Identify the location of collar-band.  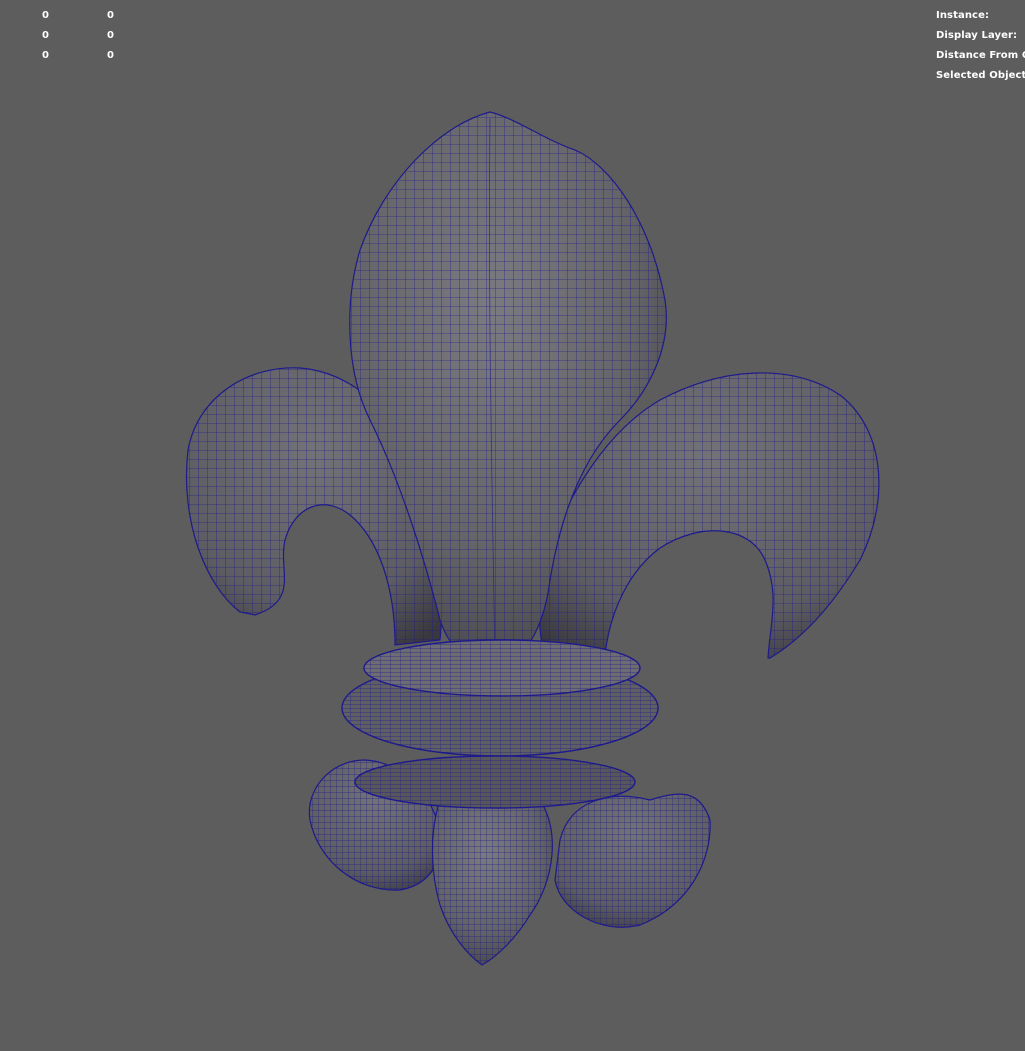
(500, 724).